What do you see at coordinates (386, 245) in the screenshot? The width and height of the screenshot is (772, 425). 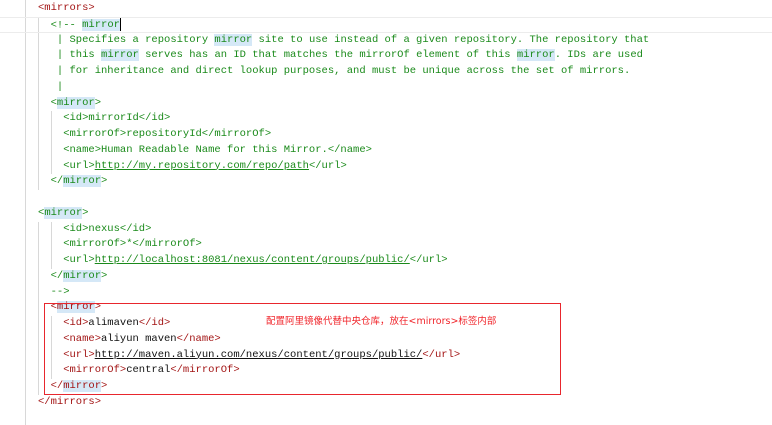 I see `code-line: <mirrorOf>*</mirrorOf>` at bounding box center [386, 245].